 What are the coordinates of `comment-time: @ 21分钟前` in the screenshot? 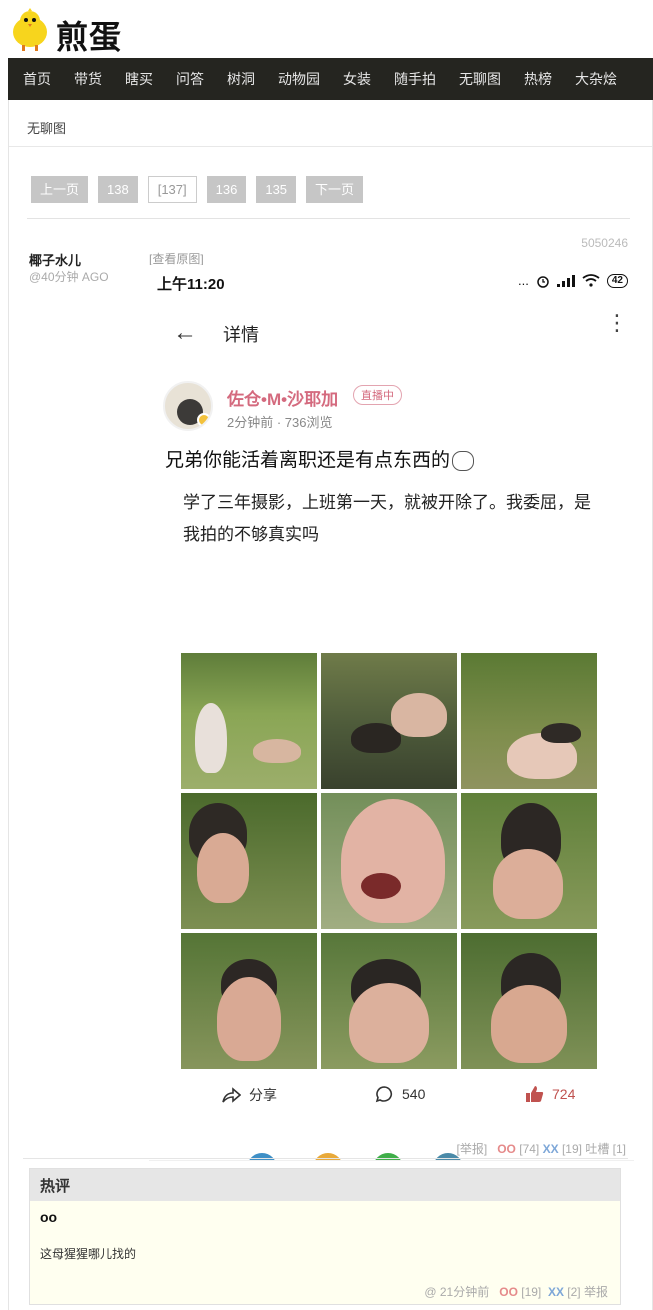 It's located at (457, 1292).